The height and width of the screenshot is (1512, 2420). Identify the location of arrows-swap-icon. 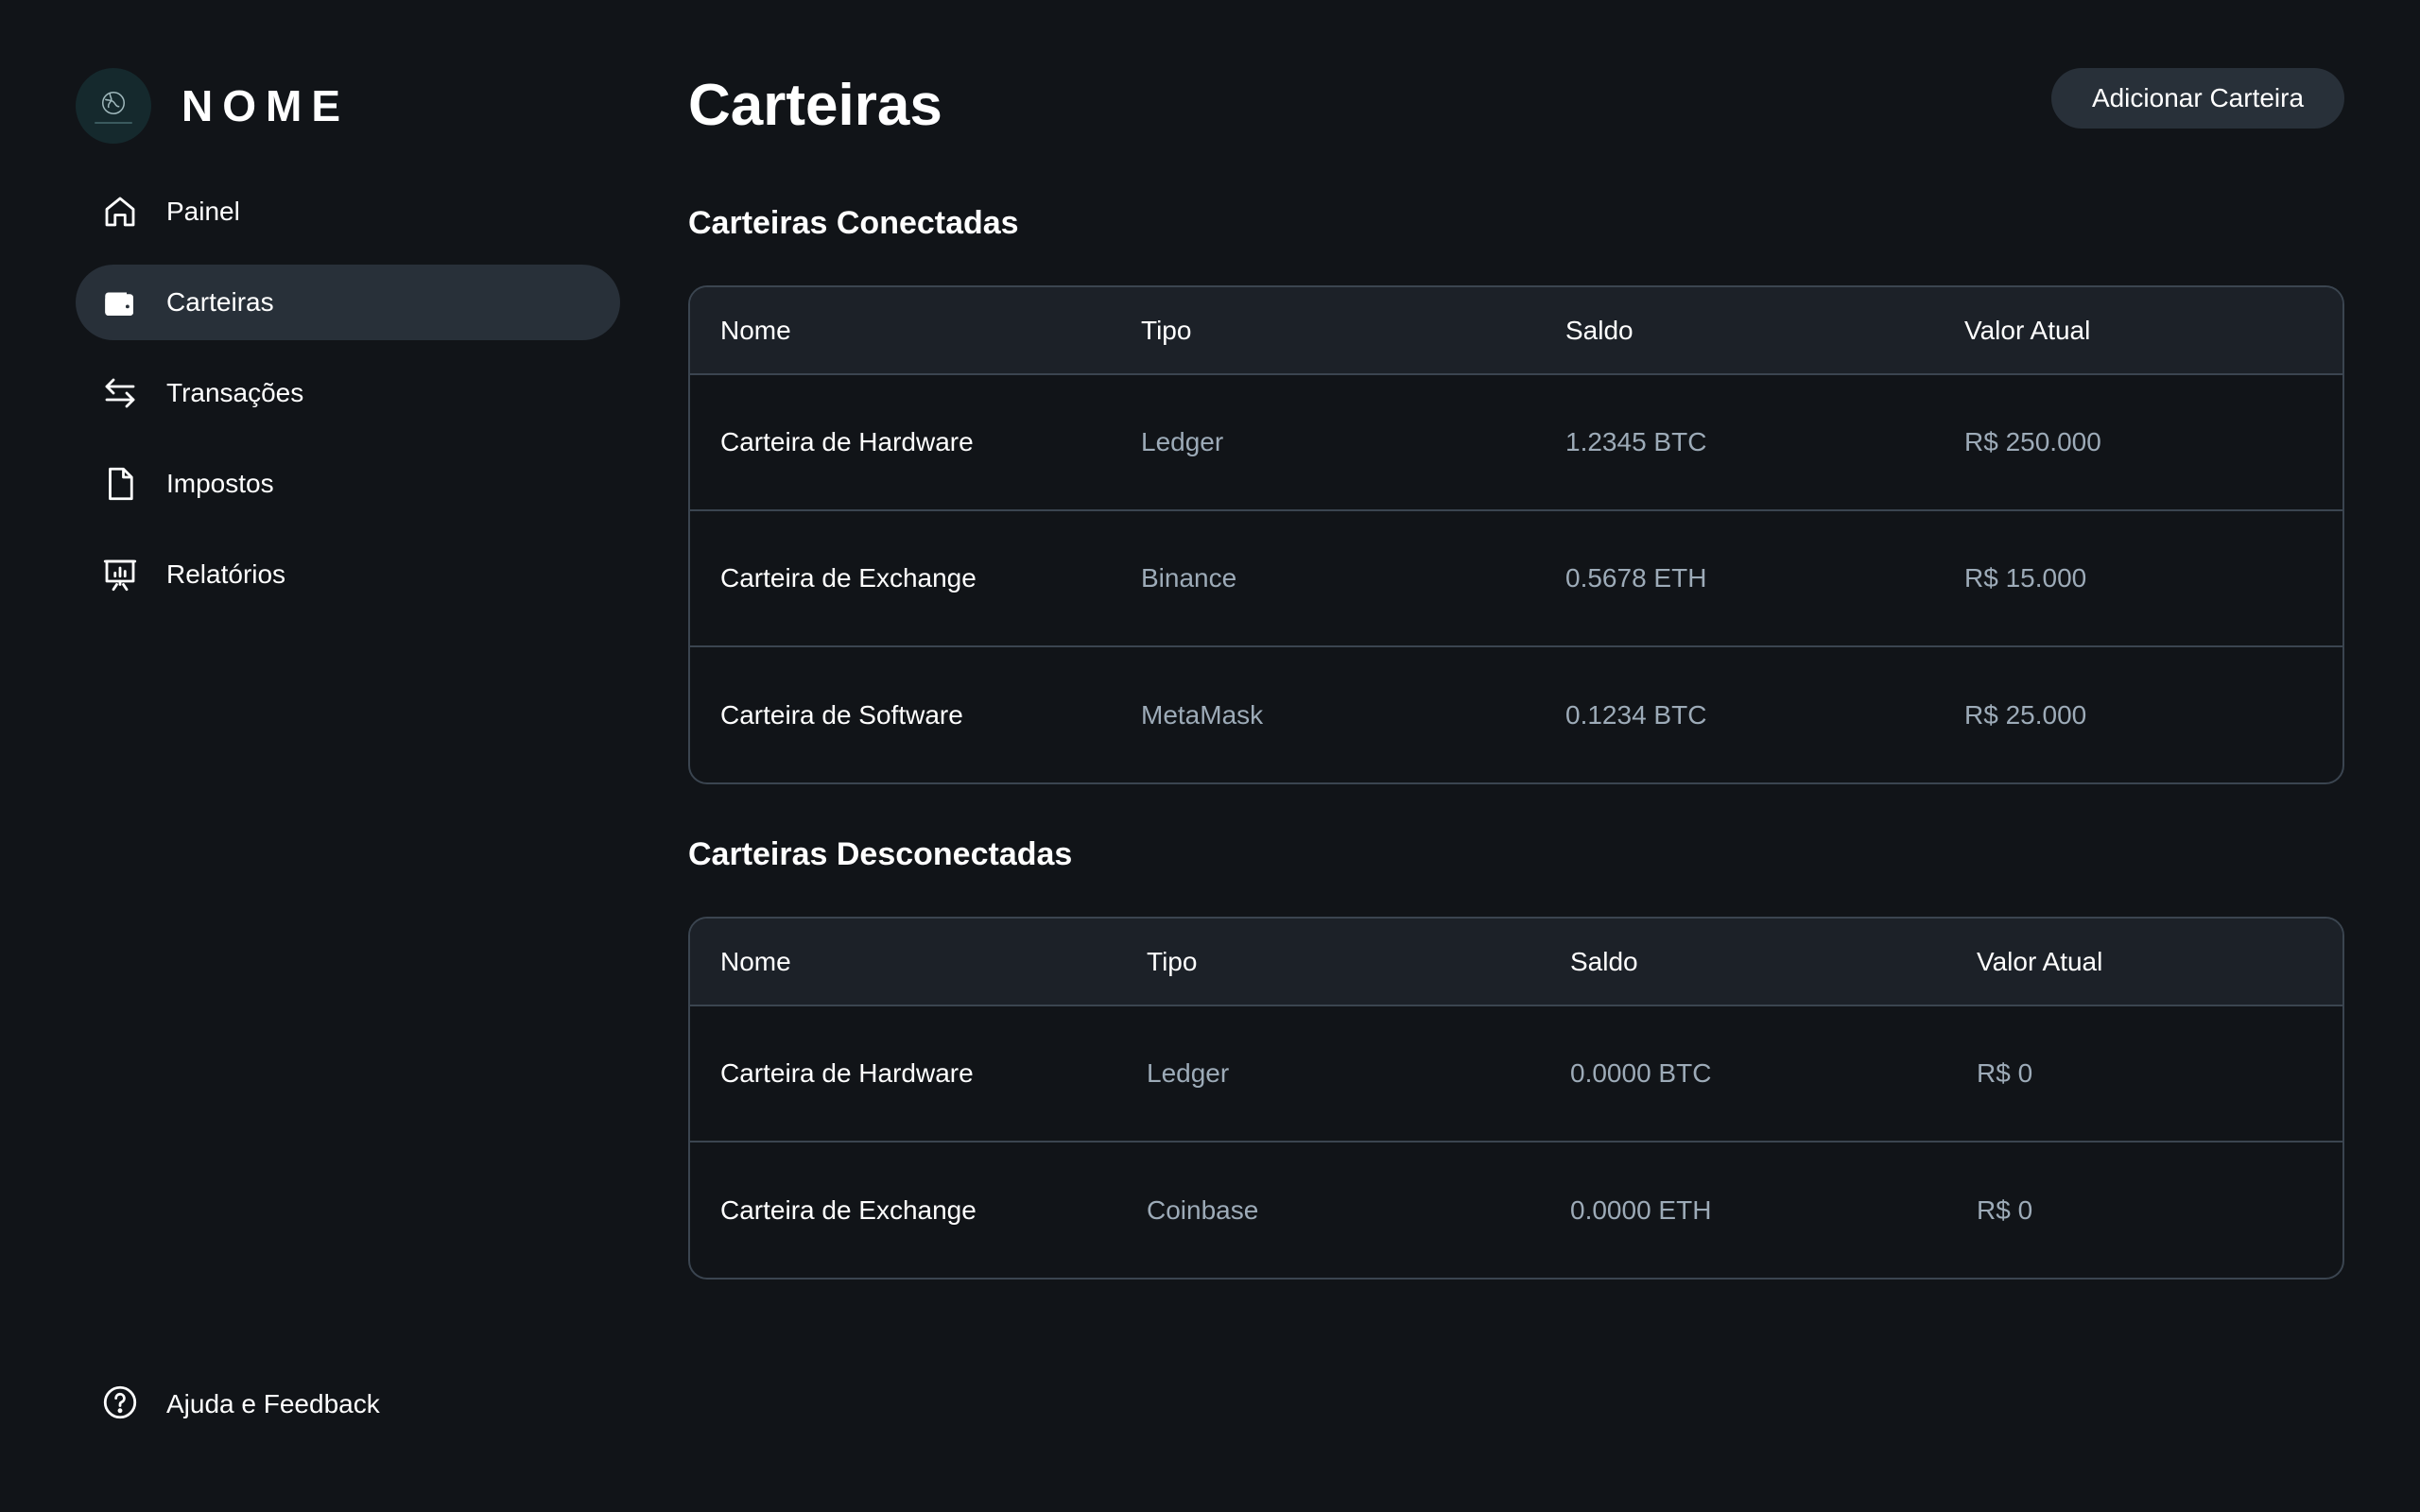
(120, 393).